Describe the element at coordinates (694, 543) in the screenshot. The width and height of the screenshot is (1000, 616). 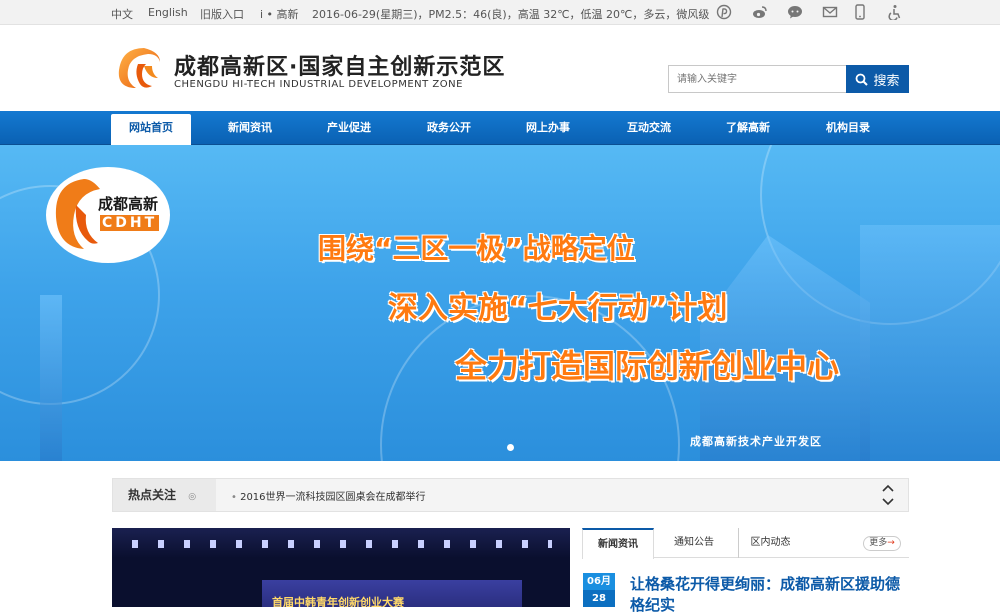
I see `tab-notices: 通知公告` at that location.